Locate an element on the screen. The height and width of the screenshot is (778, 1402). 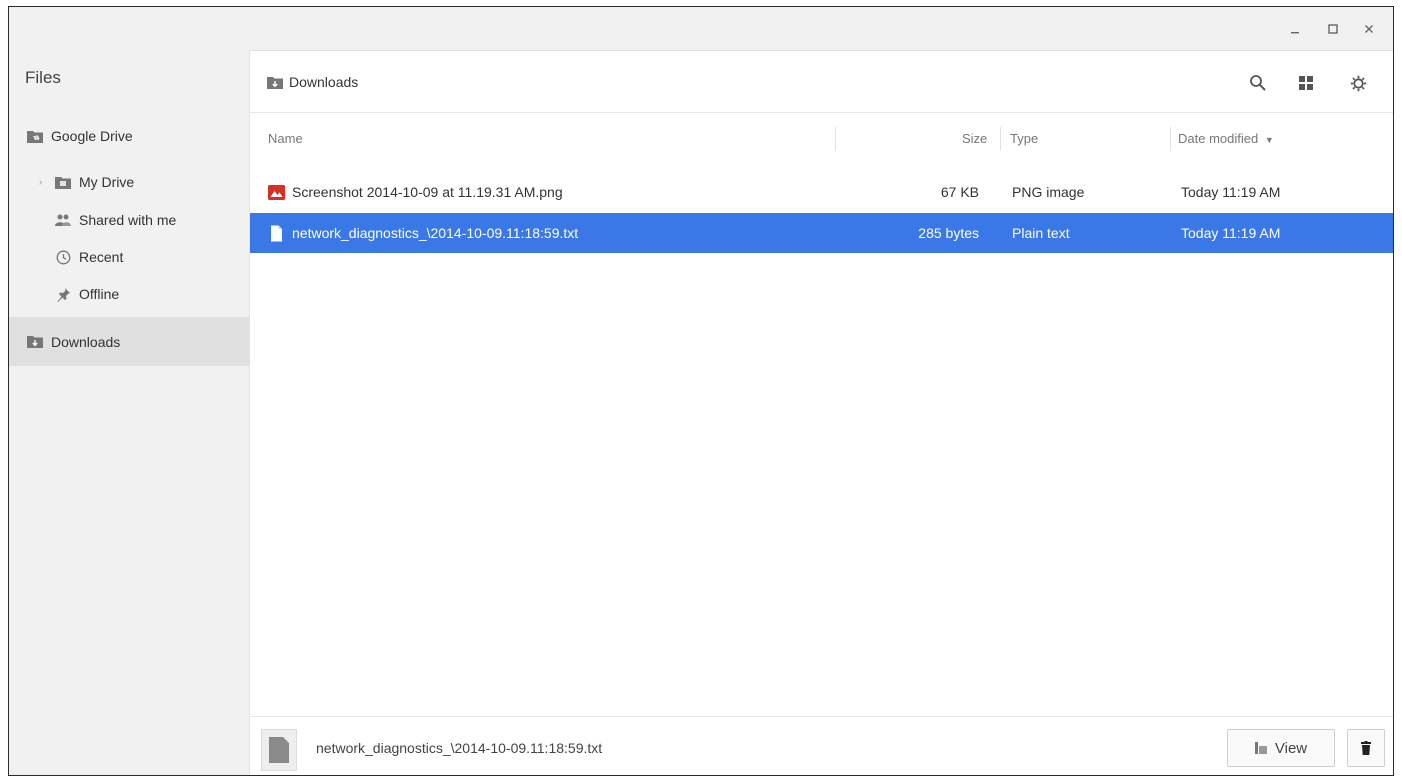
sidebar-item-label: Offline is located at coordinates (99, 294).